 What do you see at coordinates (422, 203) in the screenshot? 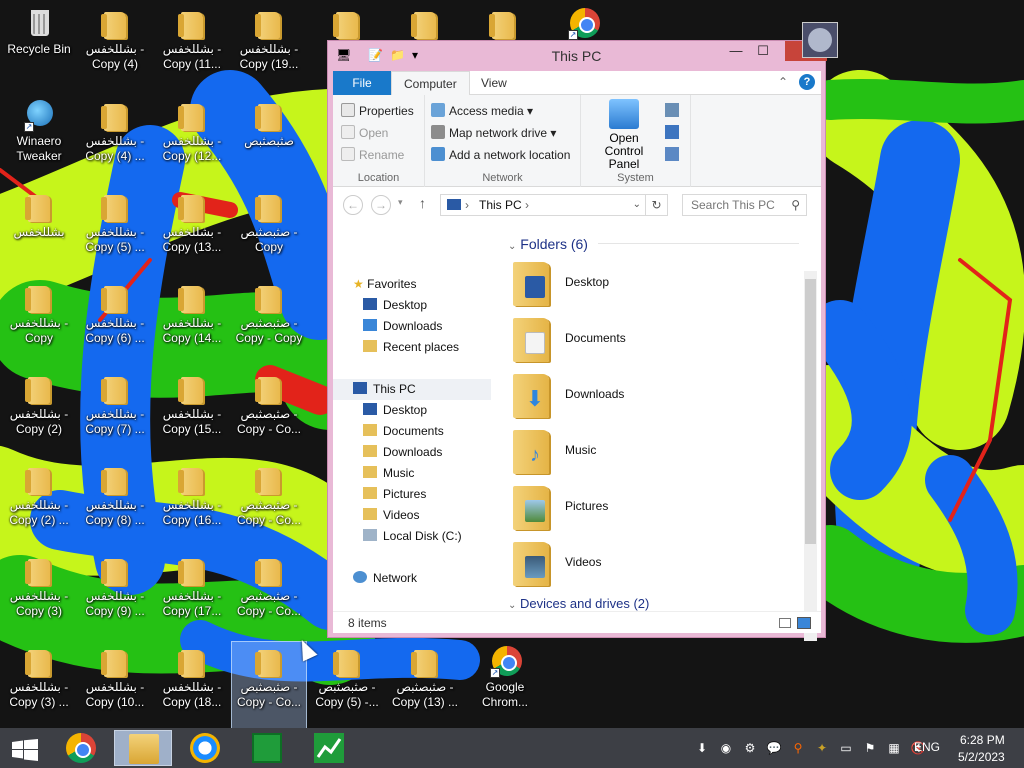
I see `up-button: ↑` at bounding box center [422, 203].